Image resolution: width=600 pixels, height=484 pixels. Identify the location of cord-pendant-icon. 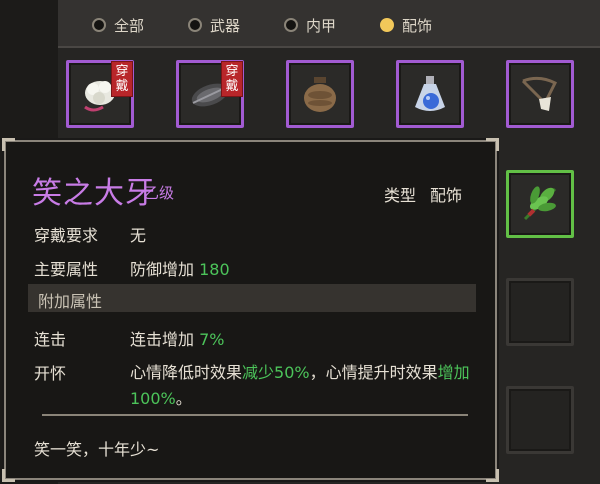
(539, 93).